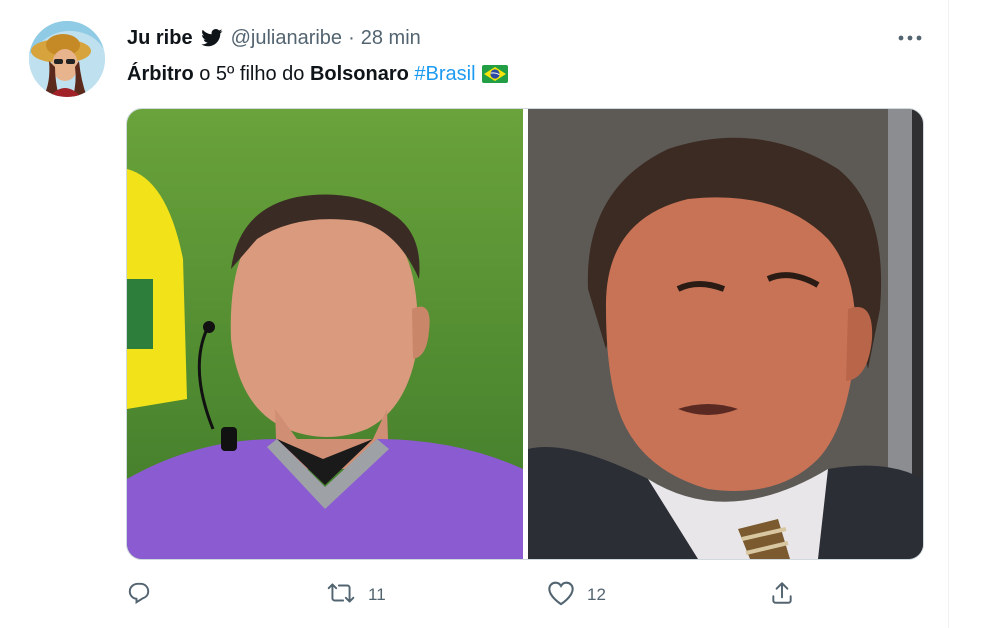 The height and width of the screenshot is (628, 984). I want to click on tweet-text-plain-1: o 5º filho do, so click(251, 73).